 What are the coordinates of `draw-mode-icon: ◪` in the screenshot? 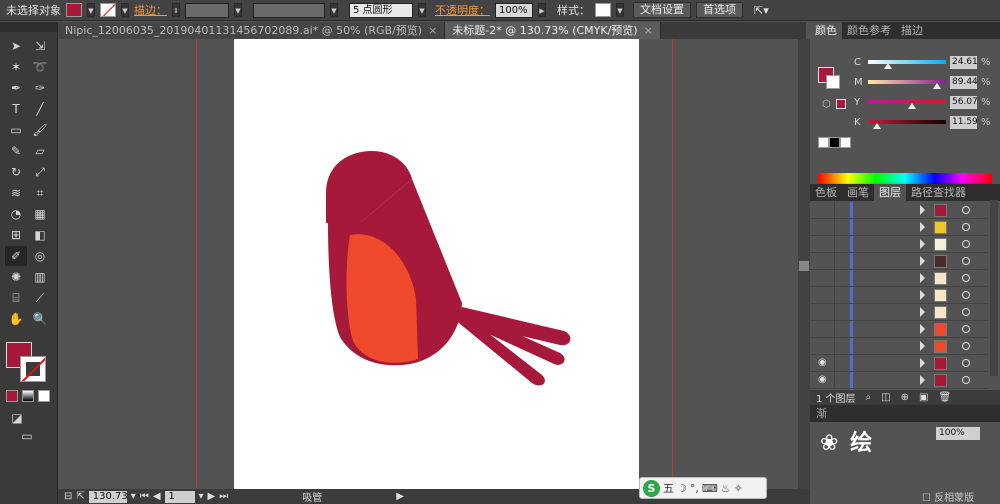 It's located at (17, 418).